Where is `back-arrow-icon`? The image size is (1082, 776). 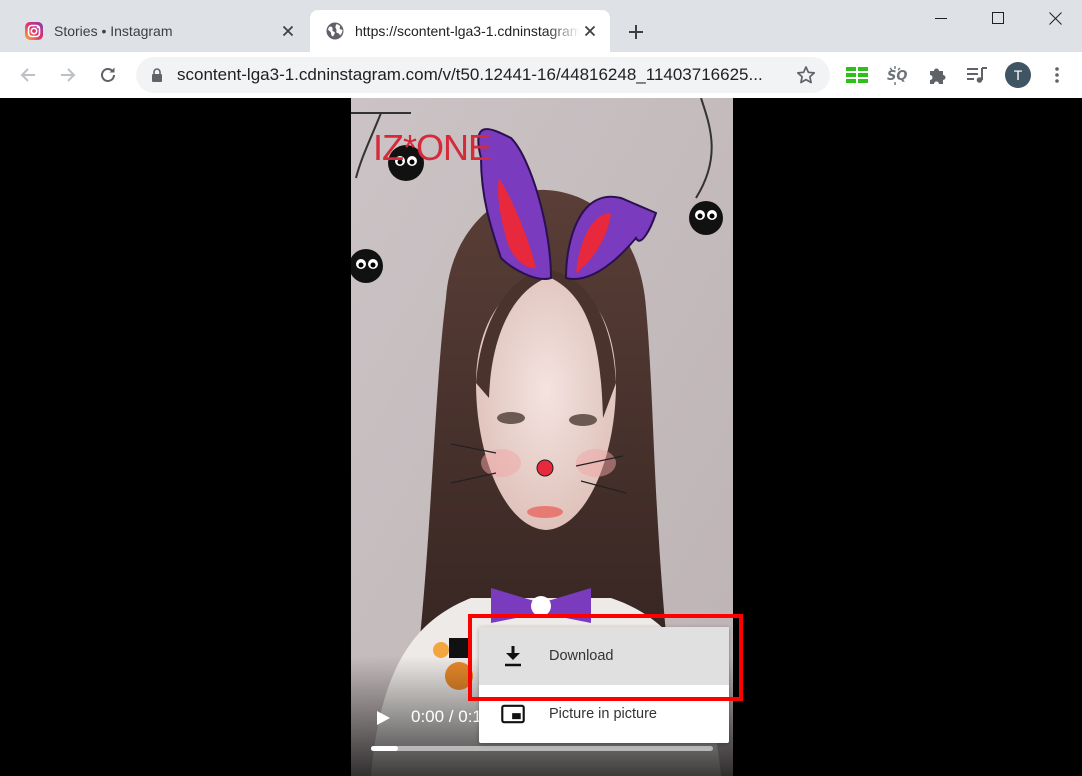 back-arrow-icon is located at coordinates (27, 75).